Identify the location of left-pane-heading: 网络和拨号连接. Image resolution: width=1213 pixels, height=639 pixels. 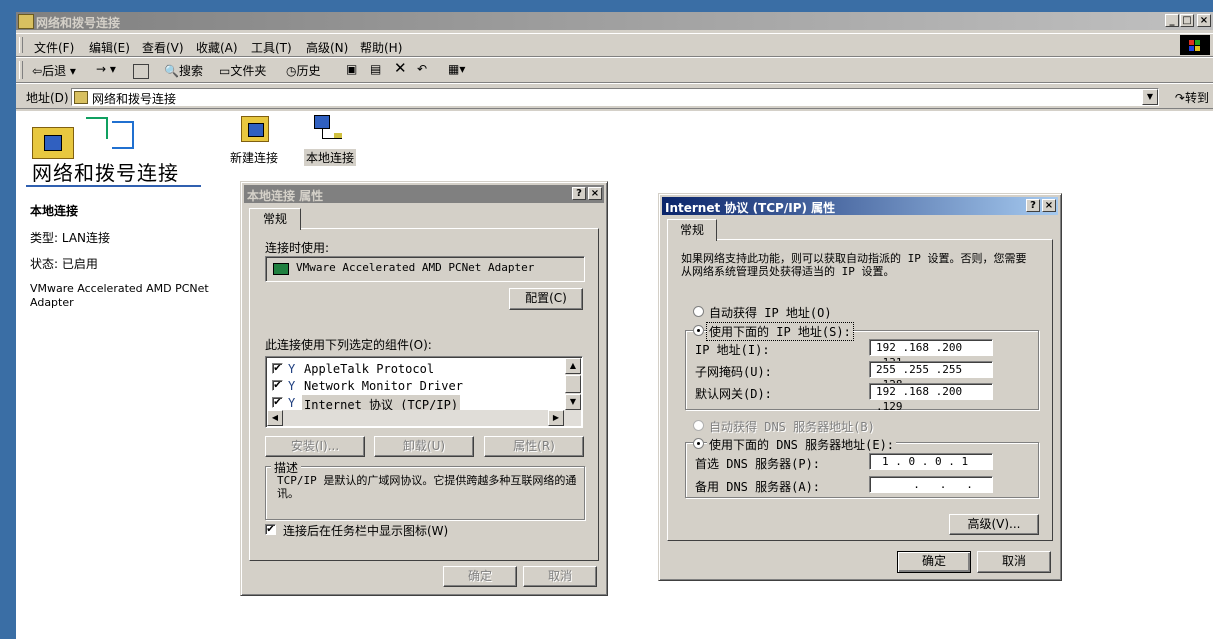
(105, 173).